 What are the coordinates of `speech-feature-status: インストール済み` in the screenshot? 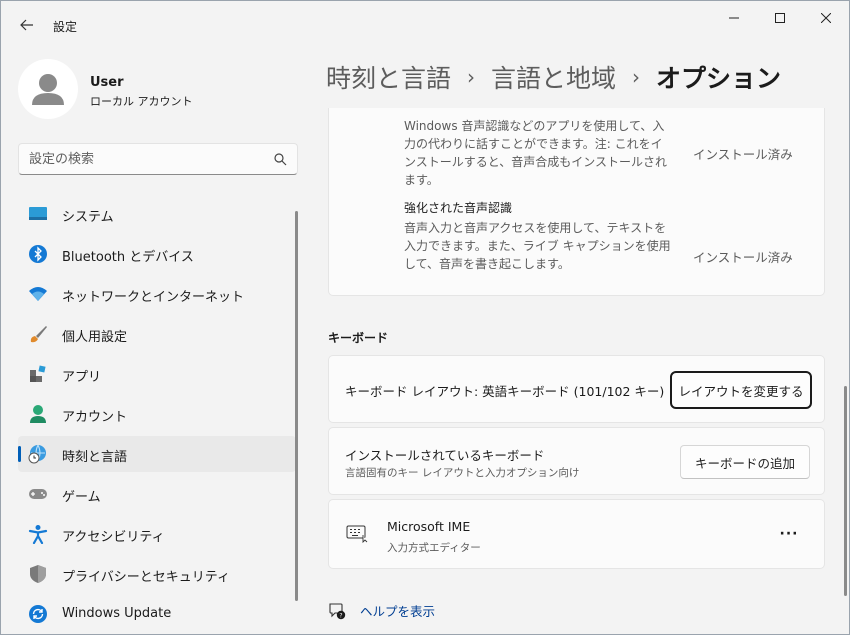 It's located at (743, 154).